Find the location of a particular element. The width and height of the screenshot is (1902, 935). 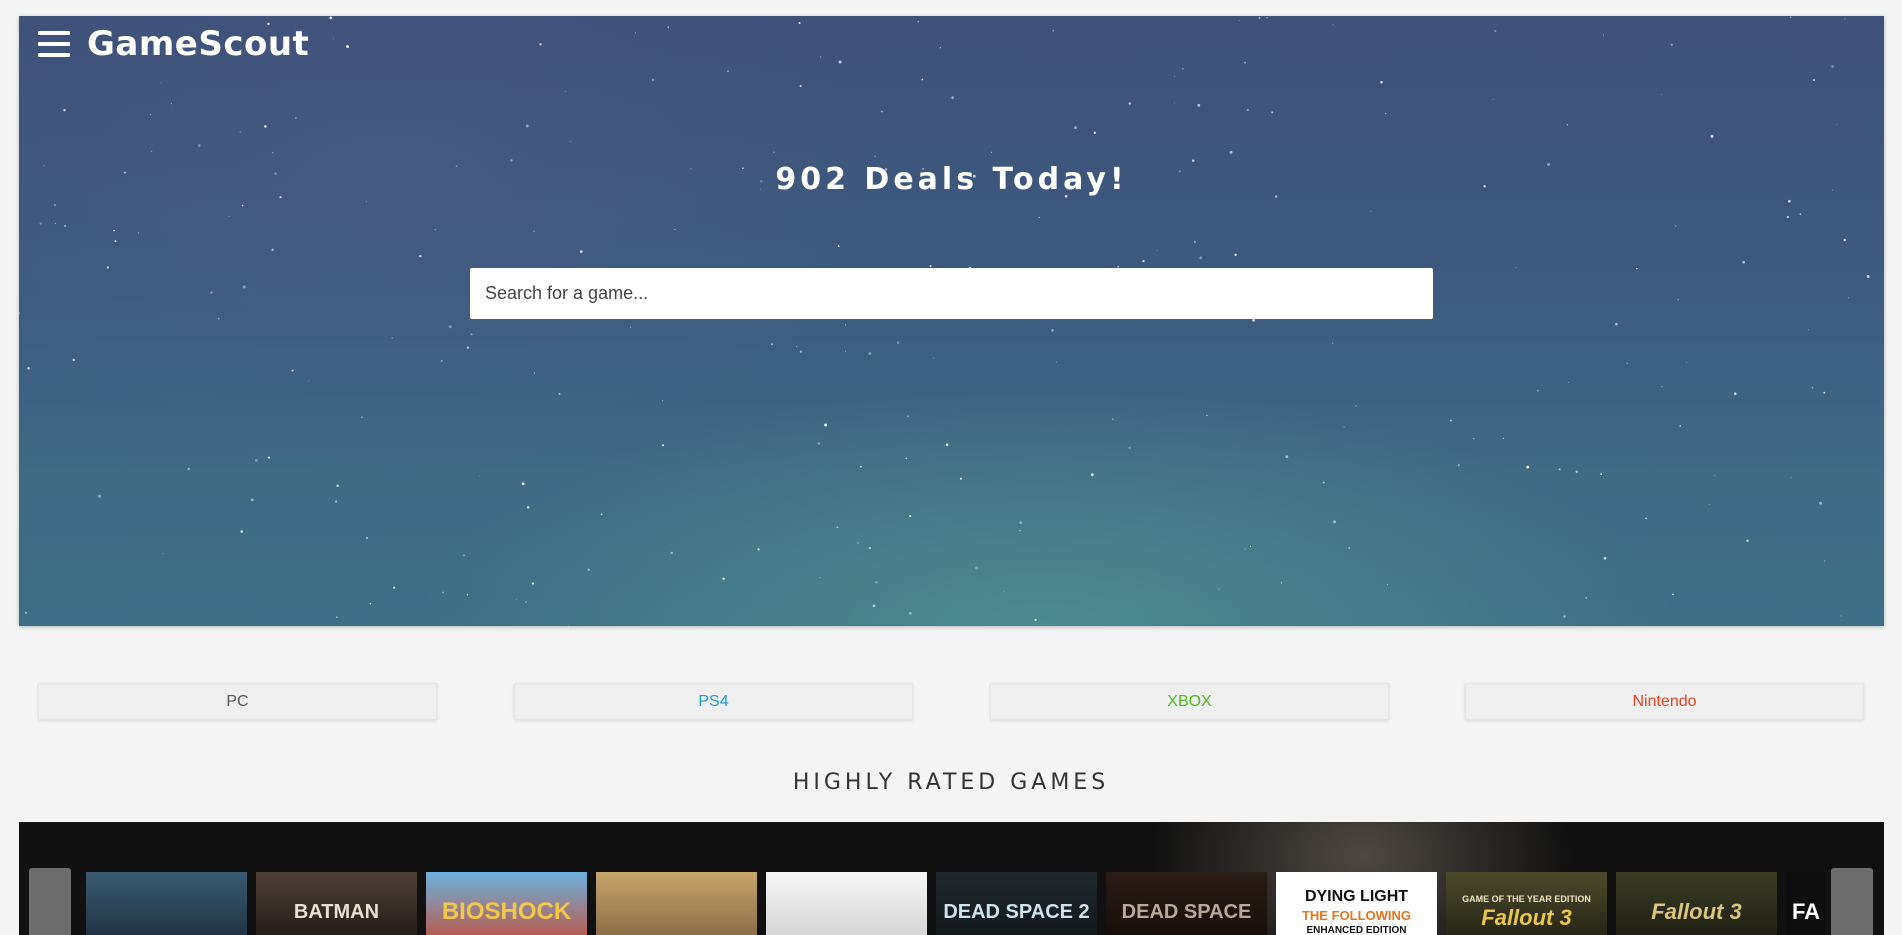

brand-logo: GameScout is located at coordinates (198, 44).